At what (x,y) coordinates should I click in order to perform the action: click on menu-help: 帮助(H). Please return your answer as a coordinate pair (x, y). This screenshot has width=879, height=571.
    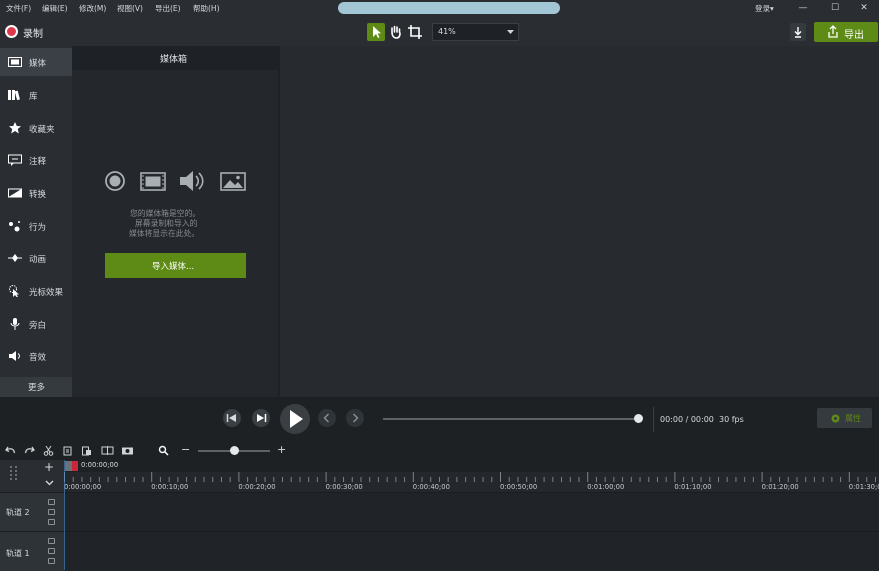
    Looking at the image, I should click on (206, 8).